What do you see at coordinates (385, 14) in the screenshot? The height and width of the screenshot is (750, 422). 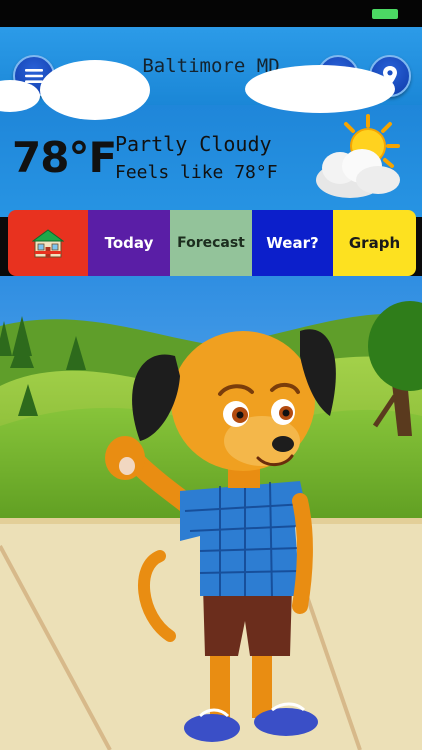 I see `battery-icon` at bounding box center [385, 14].